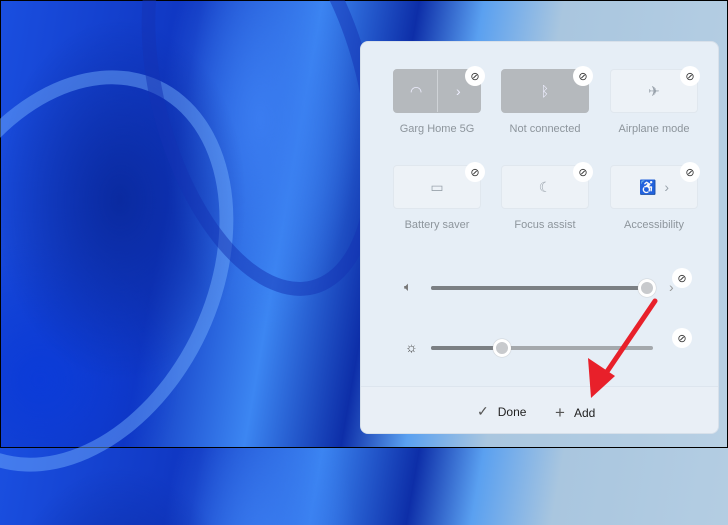 Image resolution: width=728 pixels, height=525 pixels. What do you see at coordinates (629, 338) in the screenshot?
I see `arrow-shaft` at bounding box center [629, 338].